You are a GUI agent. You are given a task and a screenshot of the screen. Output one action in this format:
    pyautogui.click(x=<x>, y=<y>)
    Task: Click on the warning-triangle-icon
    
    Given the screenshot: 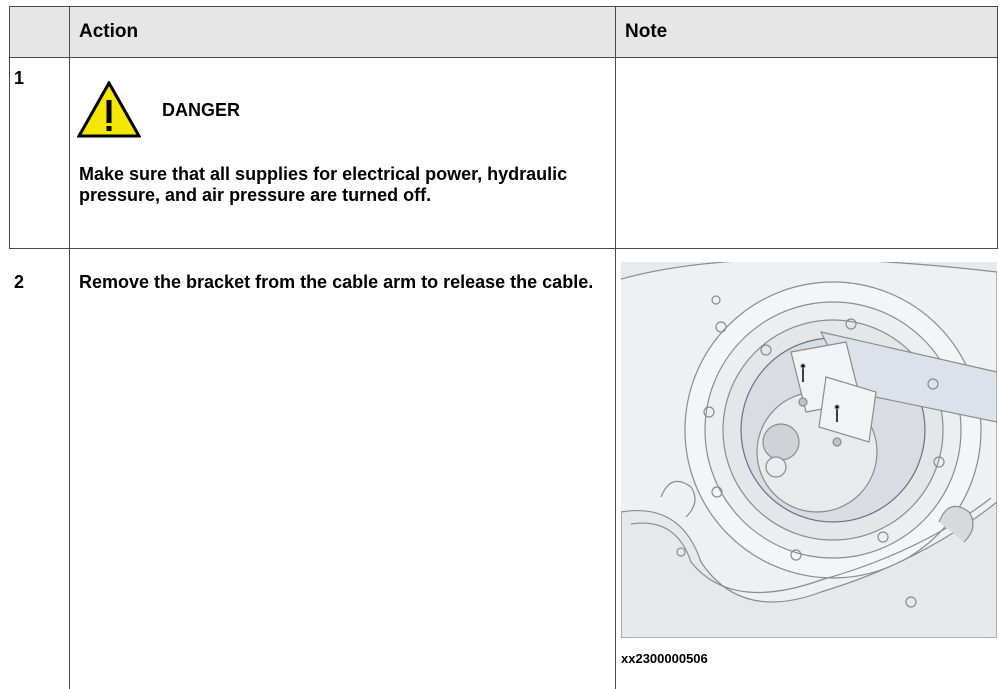 What is the action you would take?
    pyautogui.click(x=109, y=109)
    